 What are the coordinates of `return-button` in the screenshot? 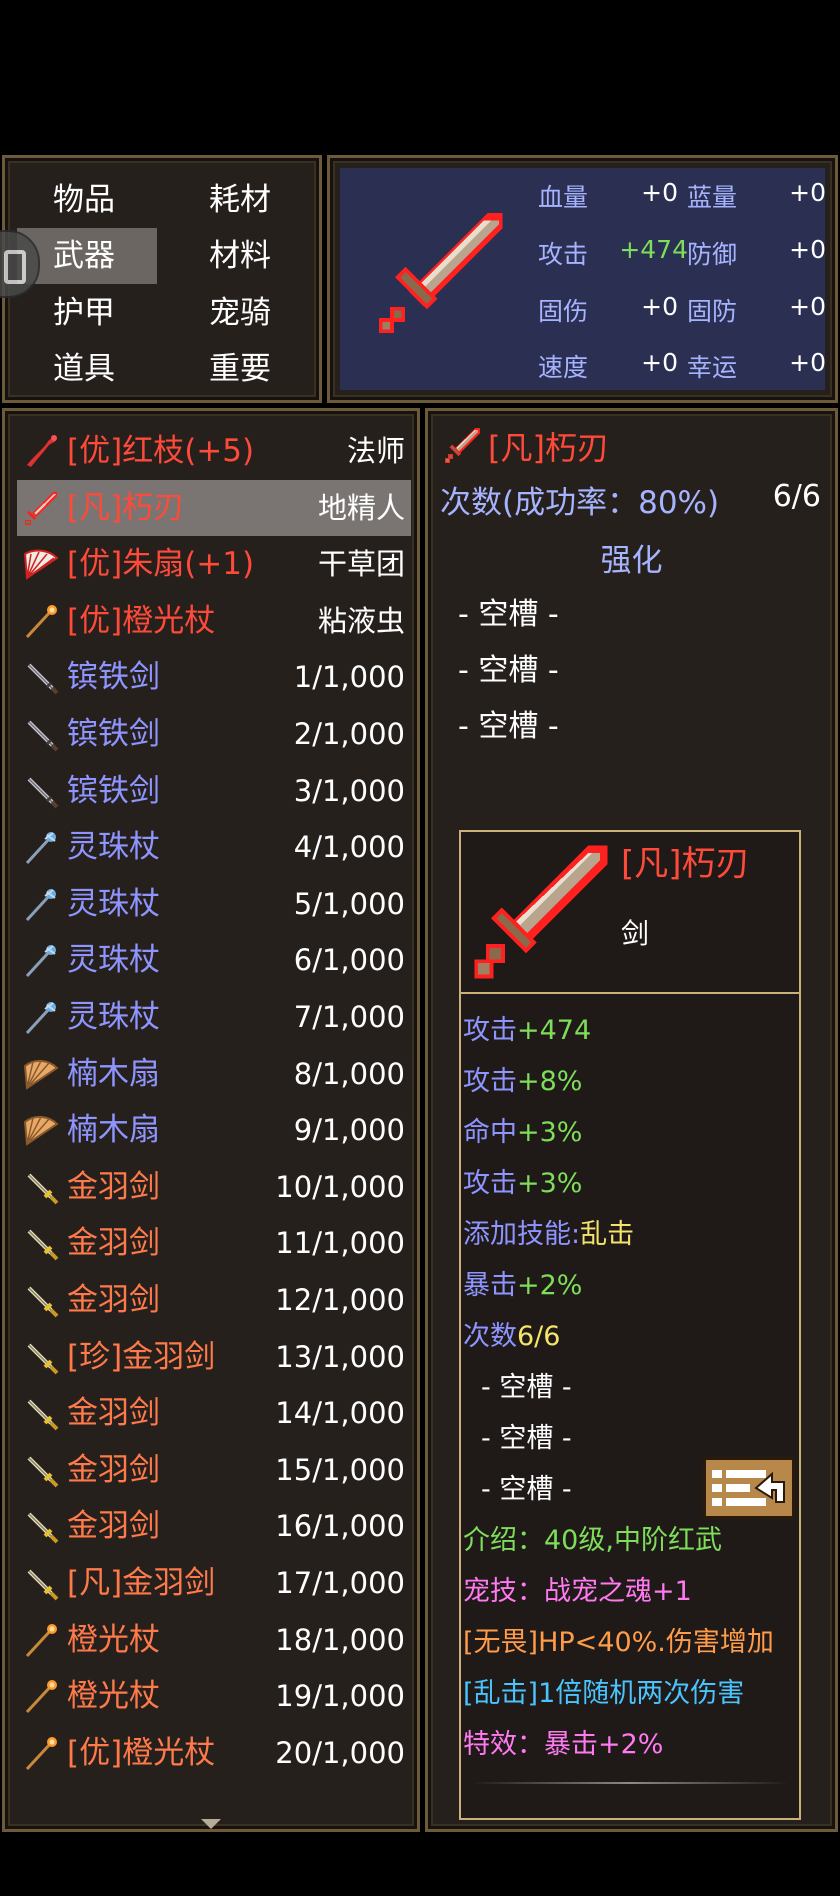 It's located at (749, 1488).